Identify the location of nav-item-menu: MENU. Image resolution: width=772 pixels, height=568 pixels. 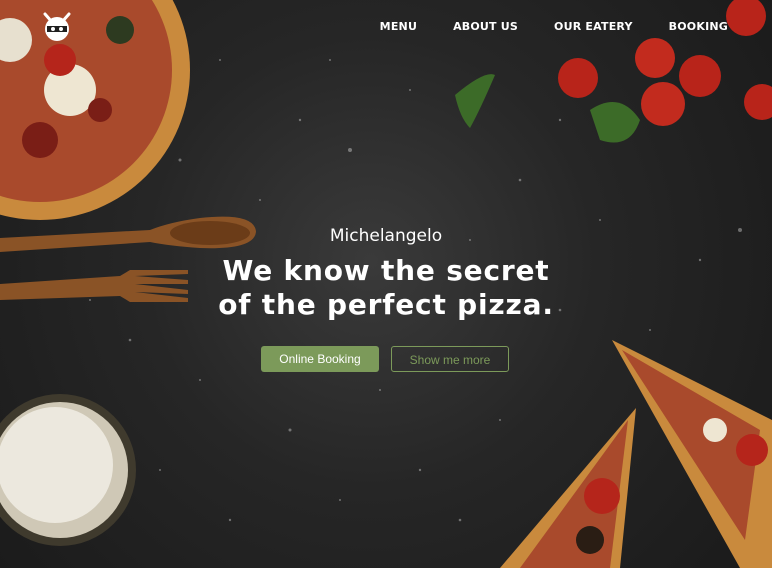
(398, 26).